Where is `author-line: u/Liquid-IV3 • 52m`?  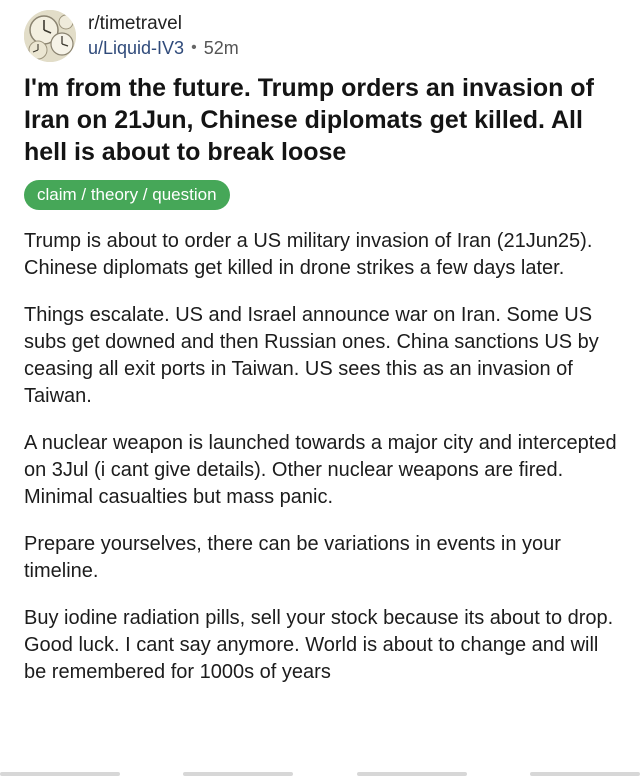
author-line: u/Liquid-IV3 • 52m is located at coordinates (163, 48).